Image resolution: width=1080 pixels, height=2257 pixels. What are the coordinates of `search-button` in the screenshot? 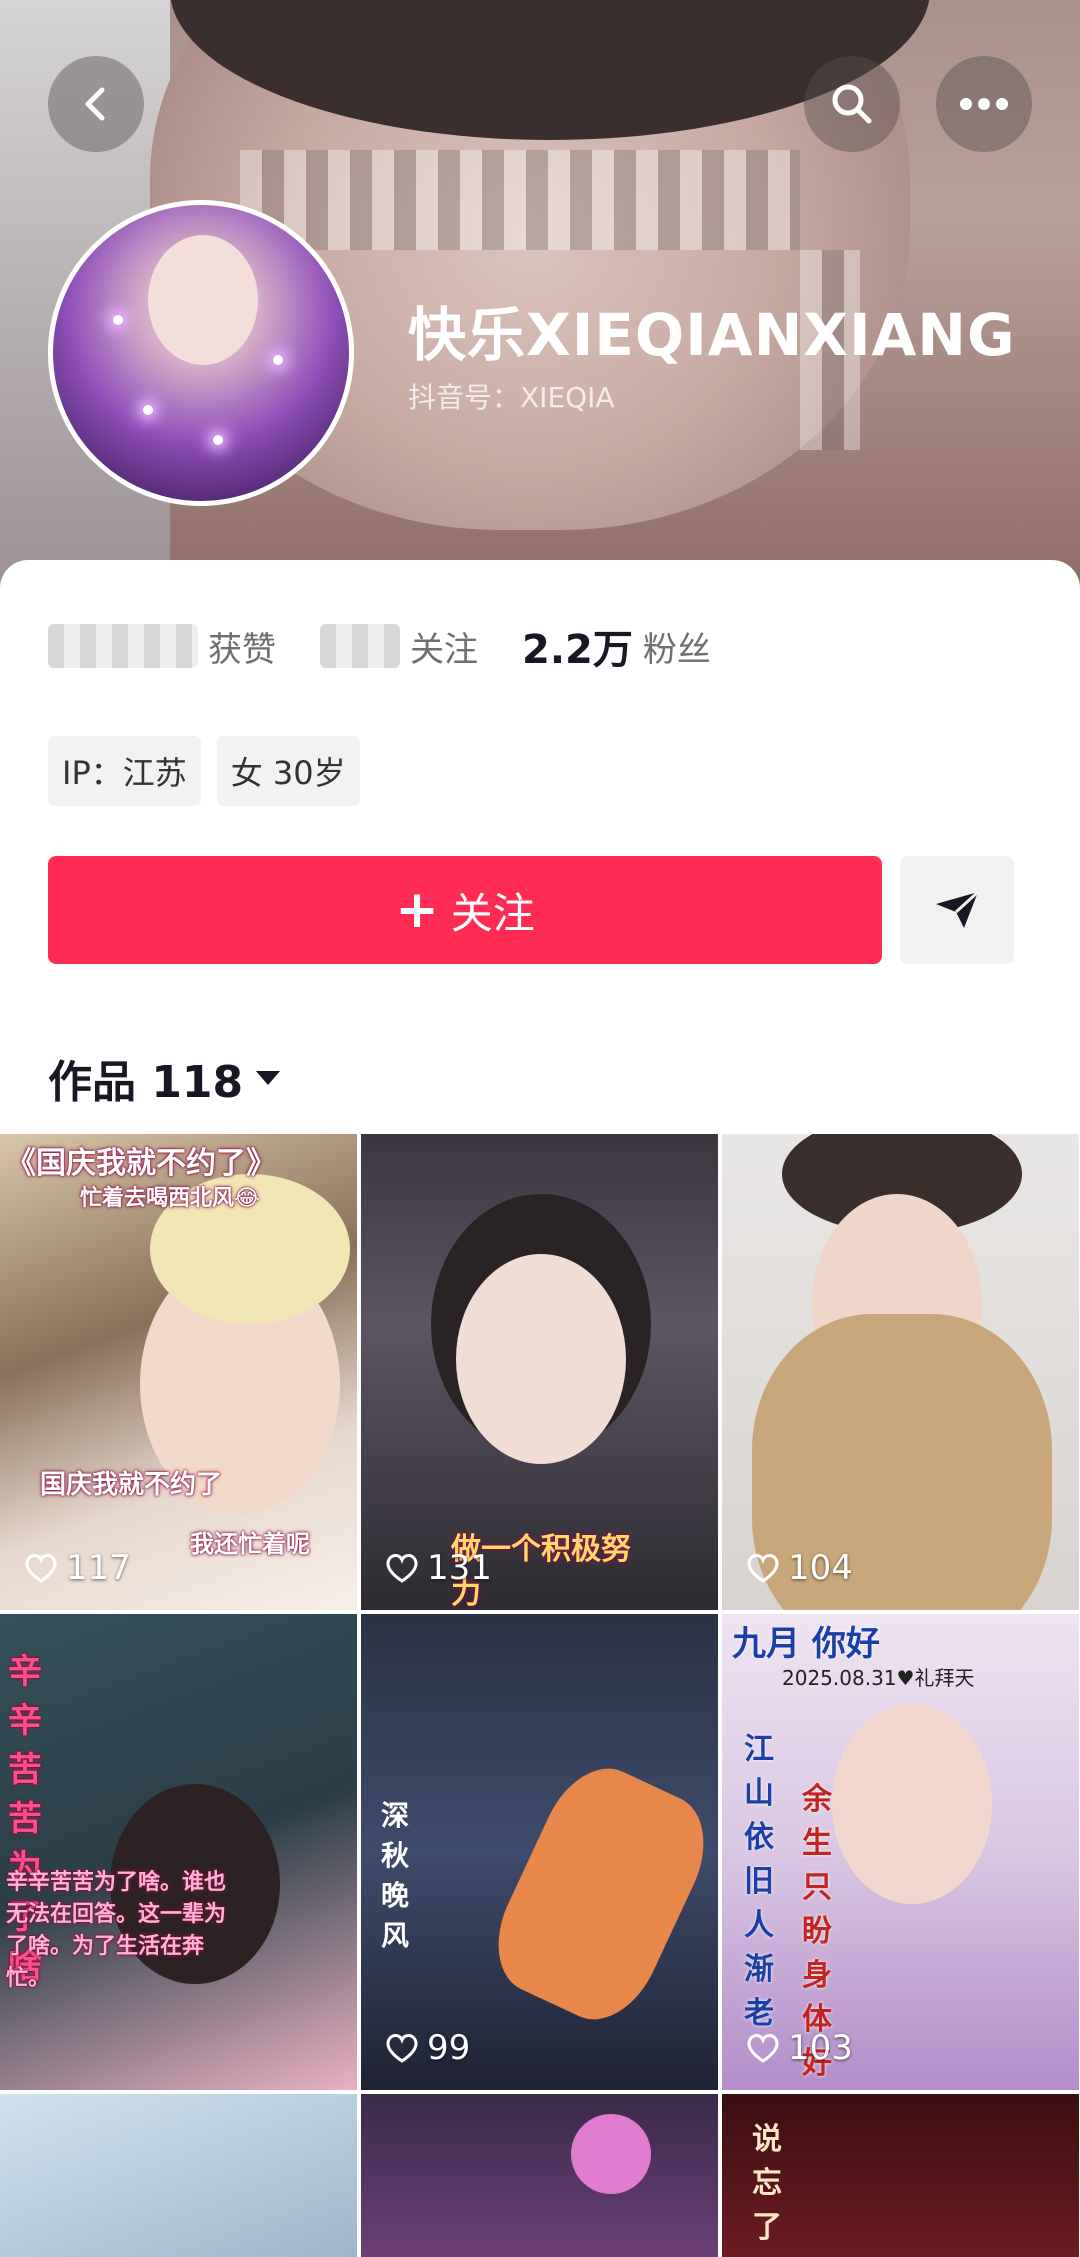 It's located at (852, 104).